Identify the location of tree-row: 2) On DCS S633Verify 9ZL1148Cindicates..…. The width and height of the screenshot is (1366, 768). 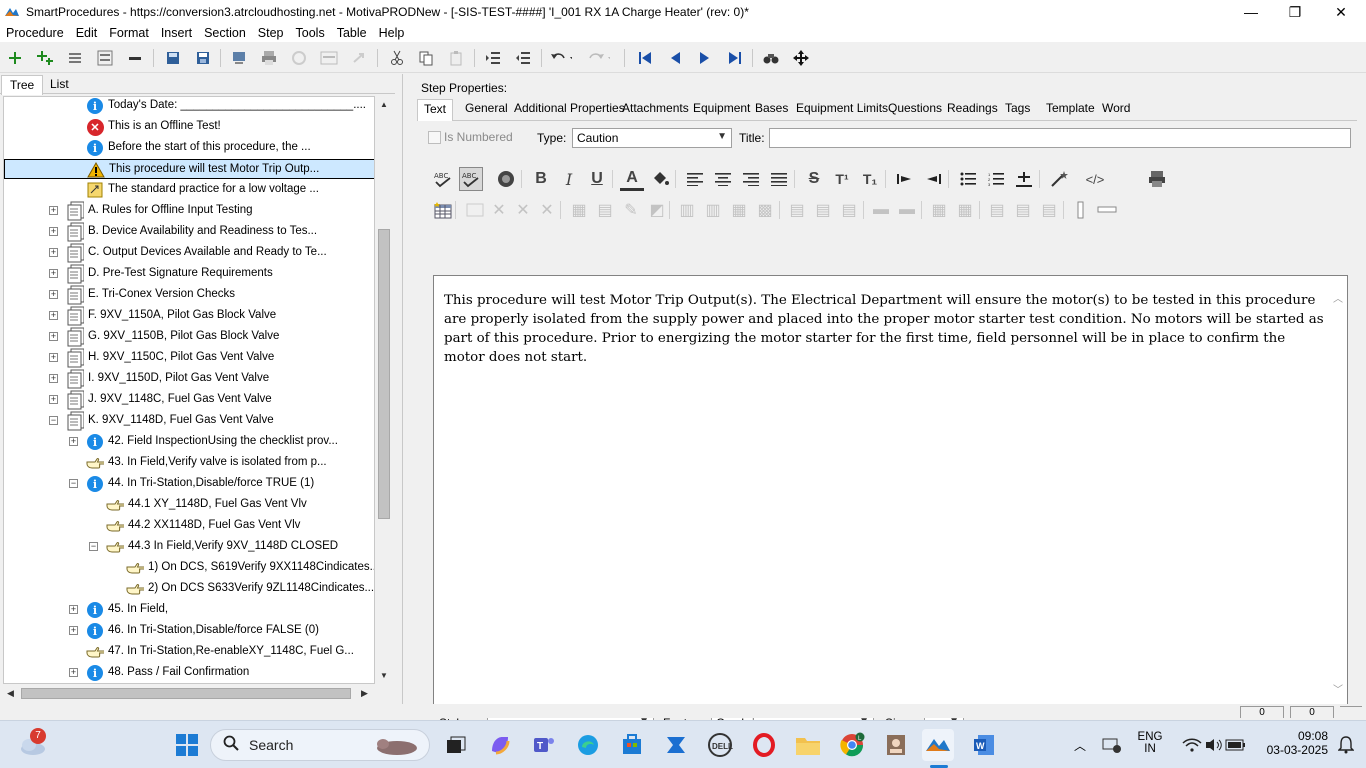
(189, 589).